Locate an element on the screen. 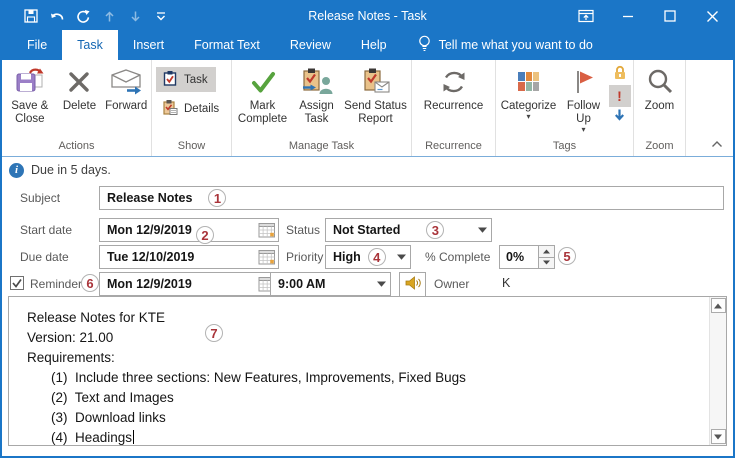 This screenshot has width=735, height=458. follow-up-button: Follow Up ▾ is located at coordinates (584, 98).